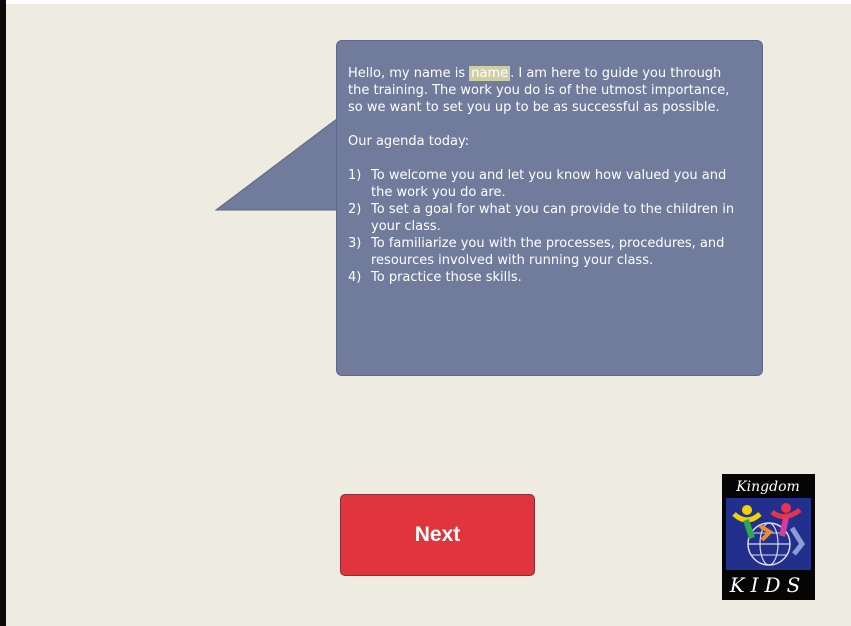 This screenshot has height=626, width=851. What do you see at coordinates (490, 73) in the screenshot?
I see `name-placeholder: name` at bounding box center [490, 73].